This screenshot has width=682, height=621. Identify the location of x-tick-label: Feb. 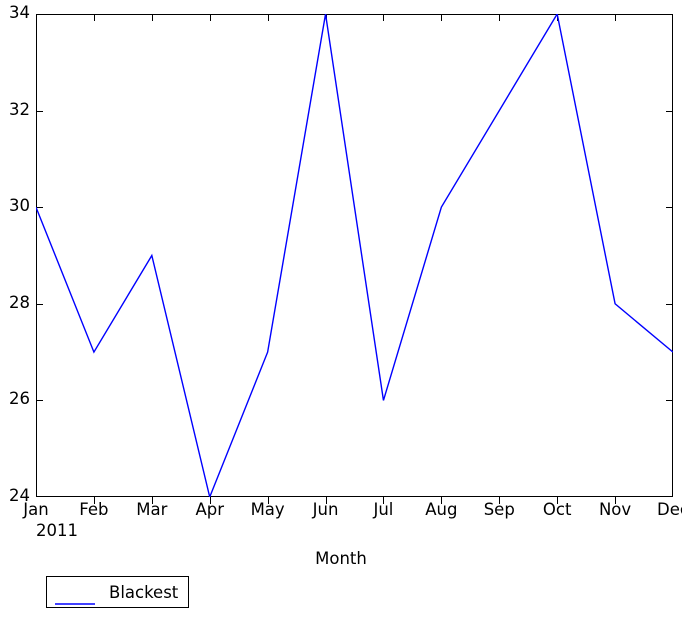
(94, 509).